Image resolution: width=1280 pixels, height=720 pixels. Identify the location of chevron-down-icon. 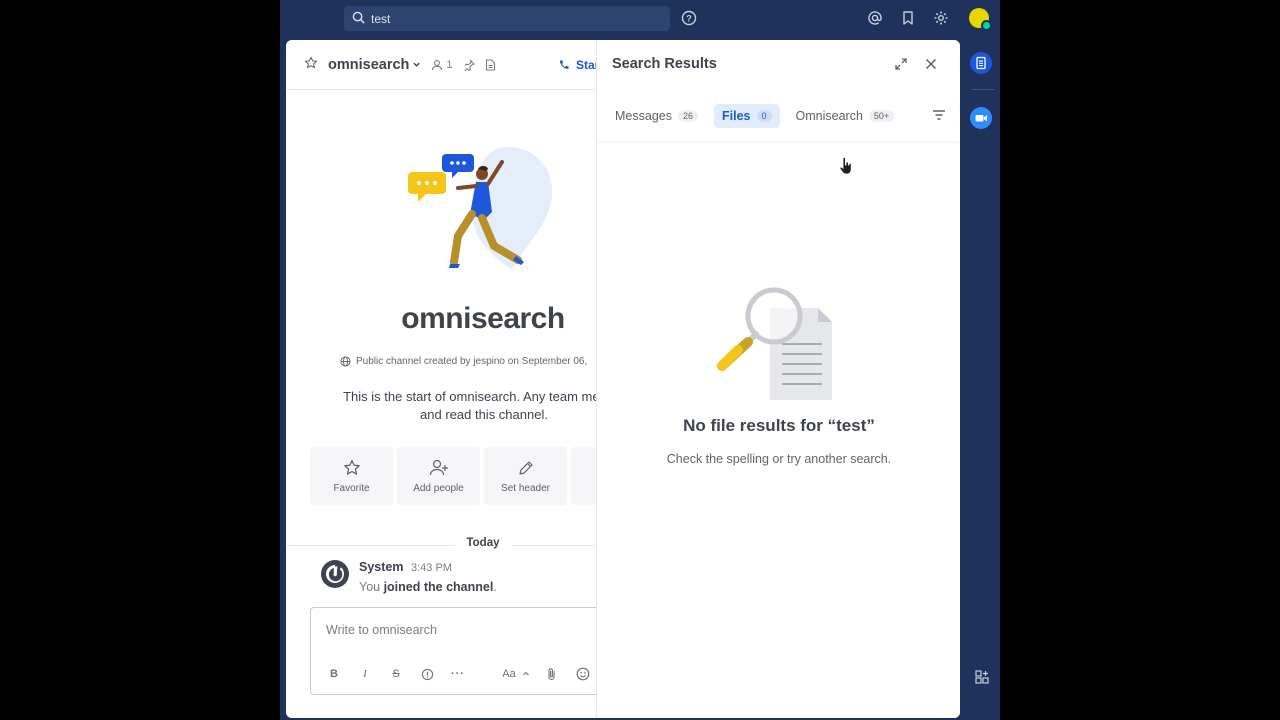
(416, 64).